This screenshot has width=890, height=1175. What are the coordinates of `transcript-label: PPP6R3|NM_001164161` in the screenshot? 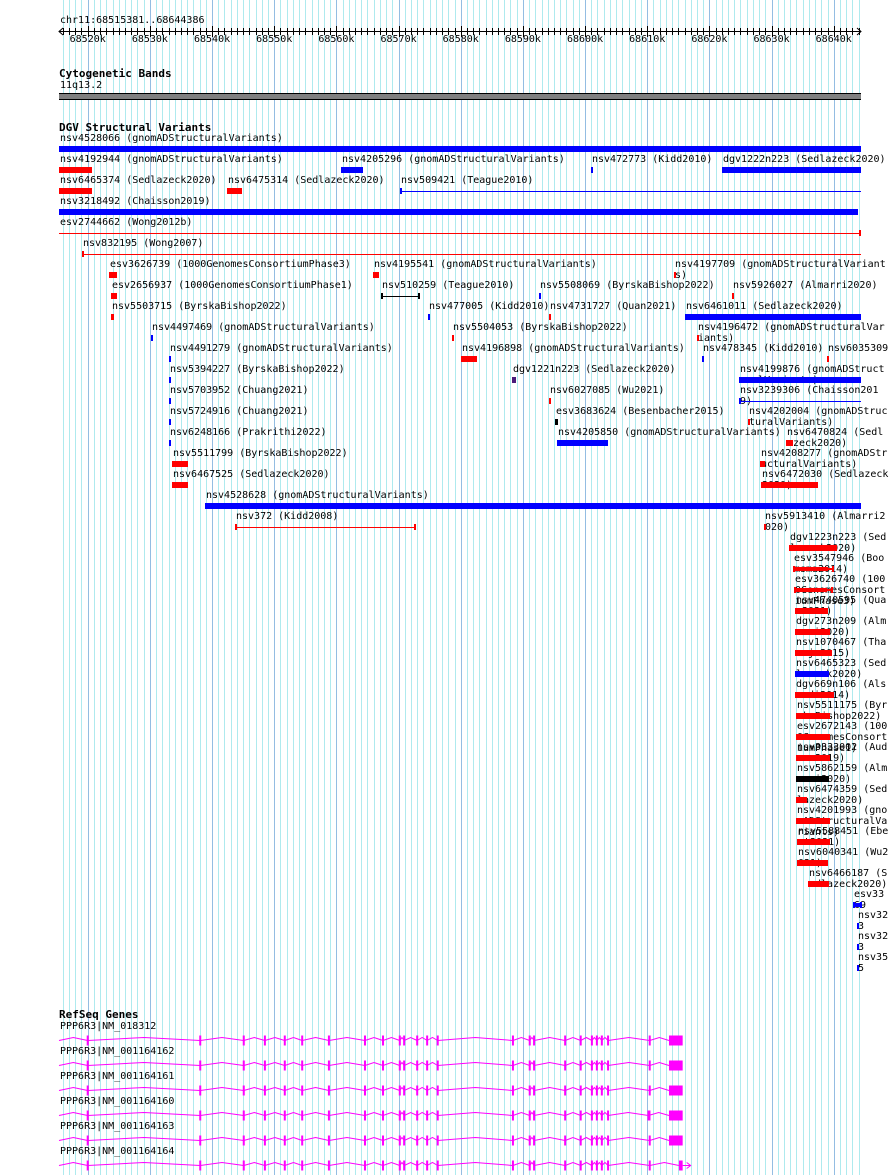 It's located at (117, 1076).